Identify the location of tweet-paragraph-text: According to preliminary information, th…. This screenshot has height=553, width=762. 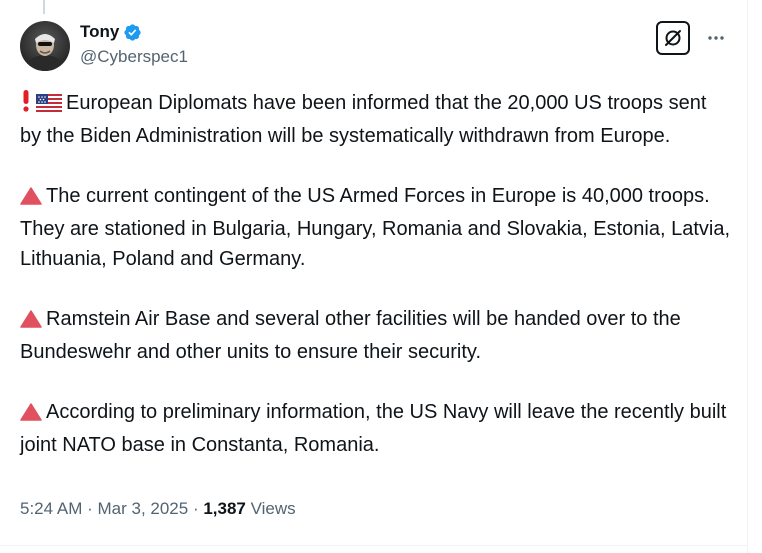
(373, 428).